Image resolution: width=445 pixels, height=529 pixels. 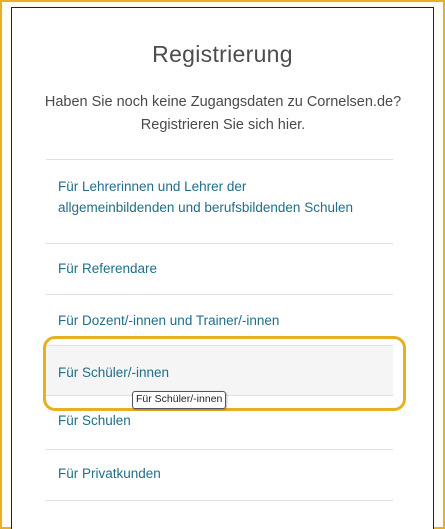 I want to click on option-lecturers-link: Für Dozent/-innen und Trainer/-innen, so click(x=219, y=319).